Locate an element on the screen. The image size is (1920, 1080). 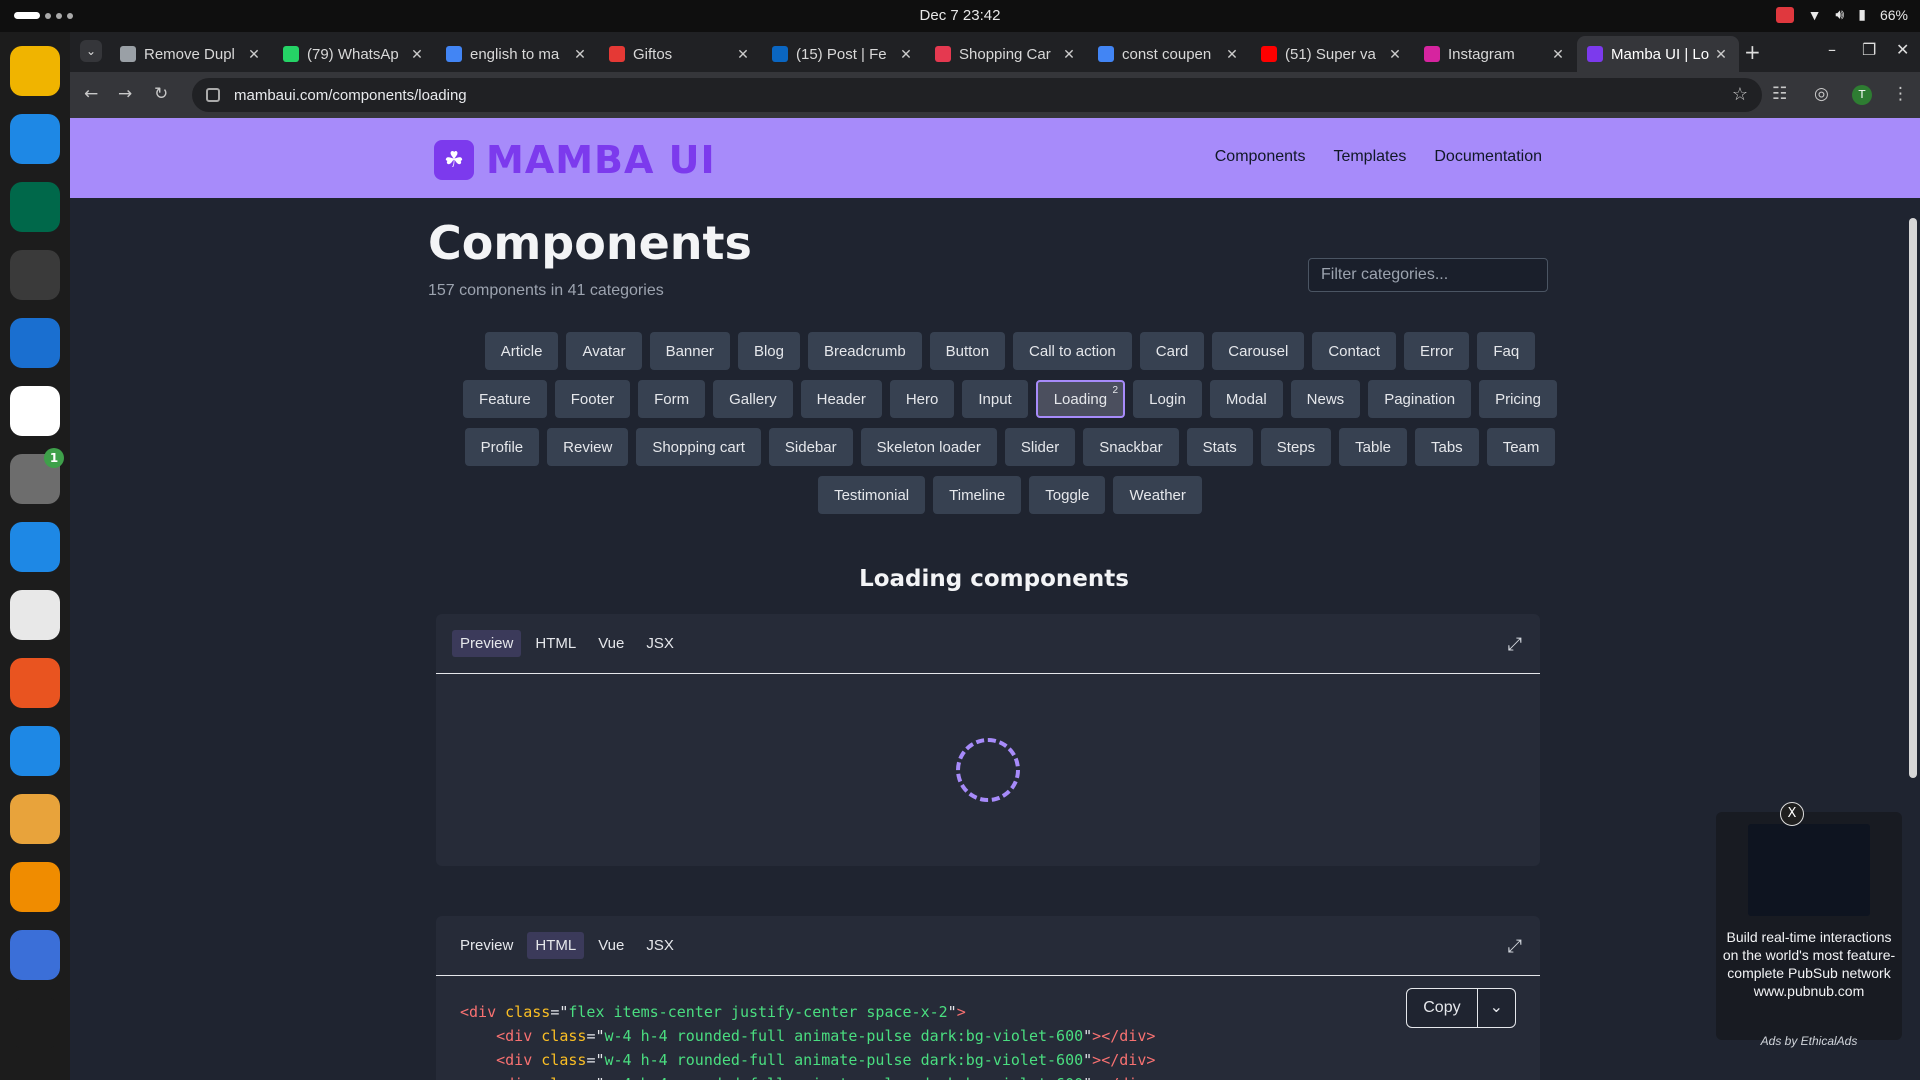
category-hero: Hero is located at coordinates (922, 399).